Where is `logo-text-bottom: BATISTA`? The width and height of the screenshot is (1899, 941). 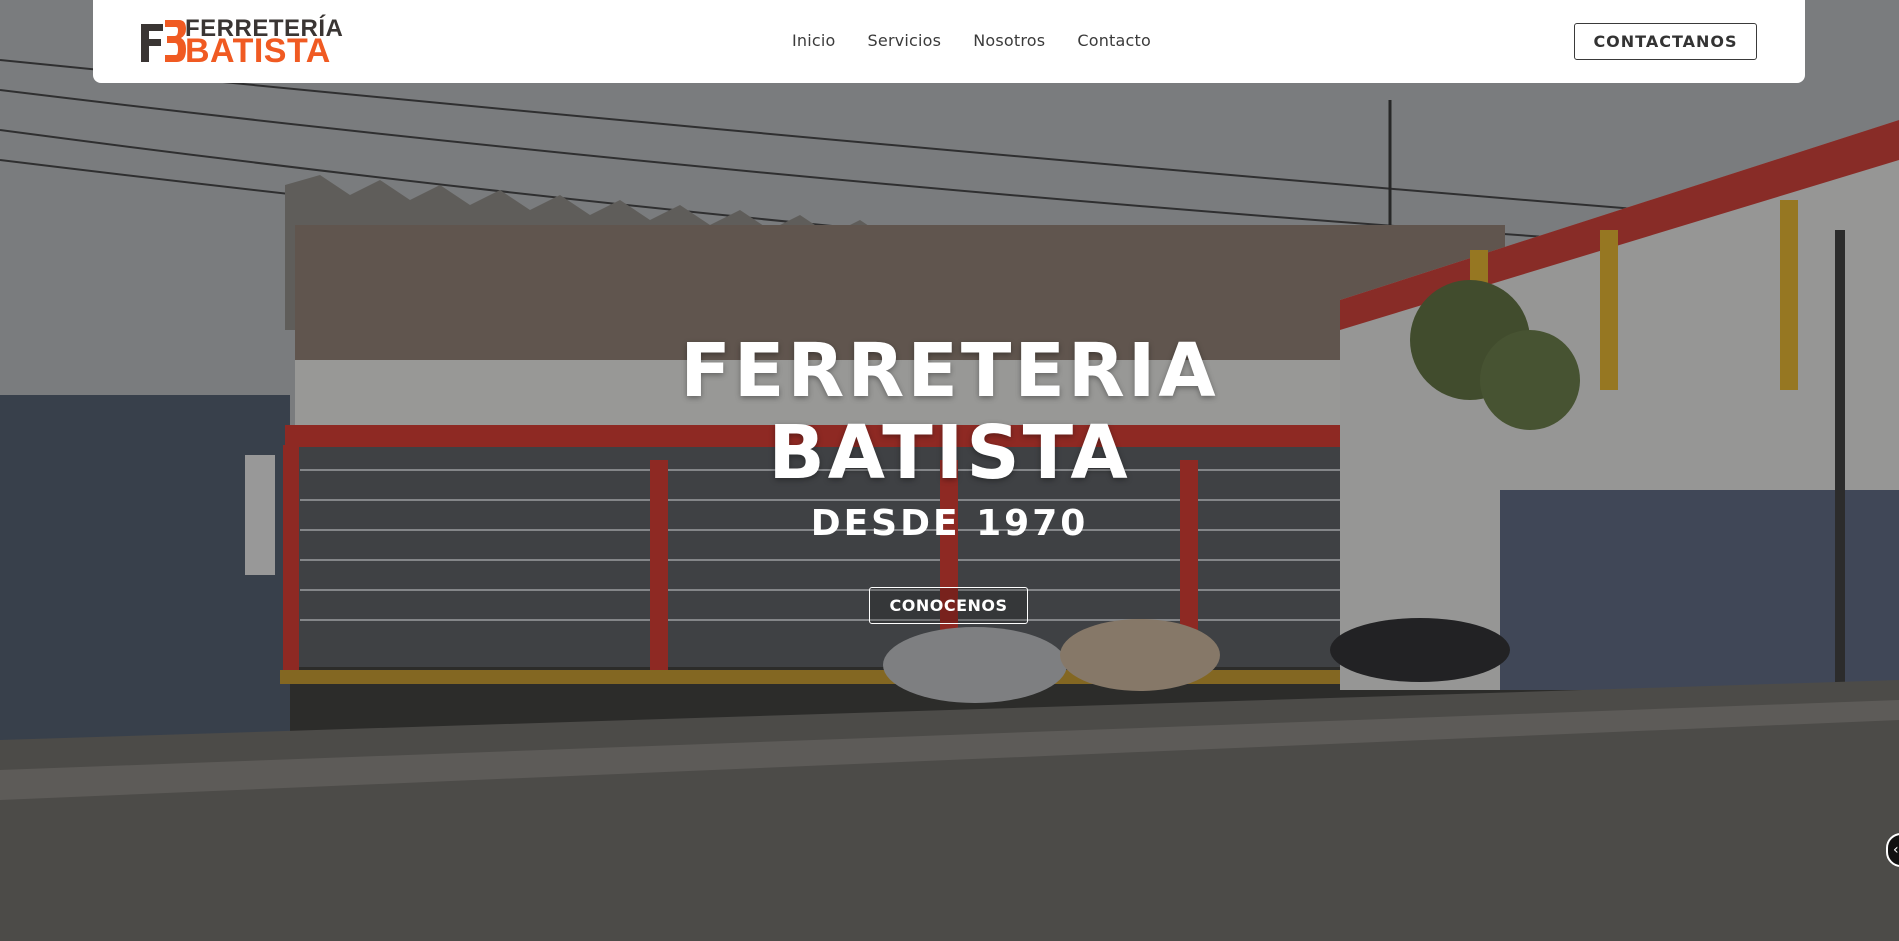
logo-text-bottom: BATISTA is located at coordinates (258, 51).